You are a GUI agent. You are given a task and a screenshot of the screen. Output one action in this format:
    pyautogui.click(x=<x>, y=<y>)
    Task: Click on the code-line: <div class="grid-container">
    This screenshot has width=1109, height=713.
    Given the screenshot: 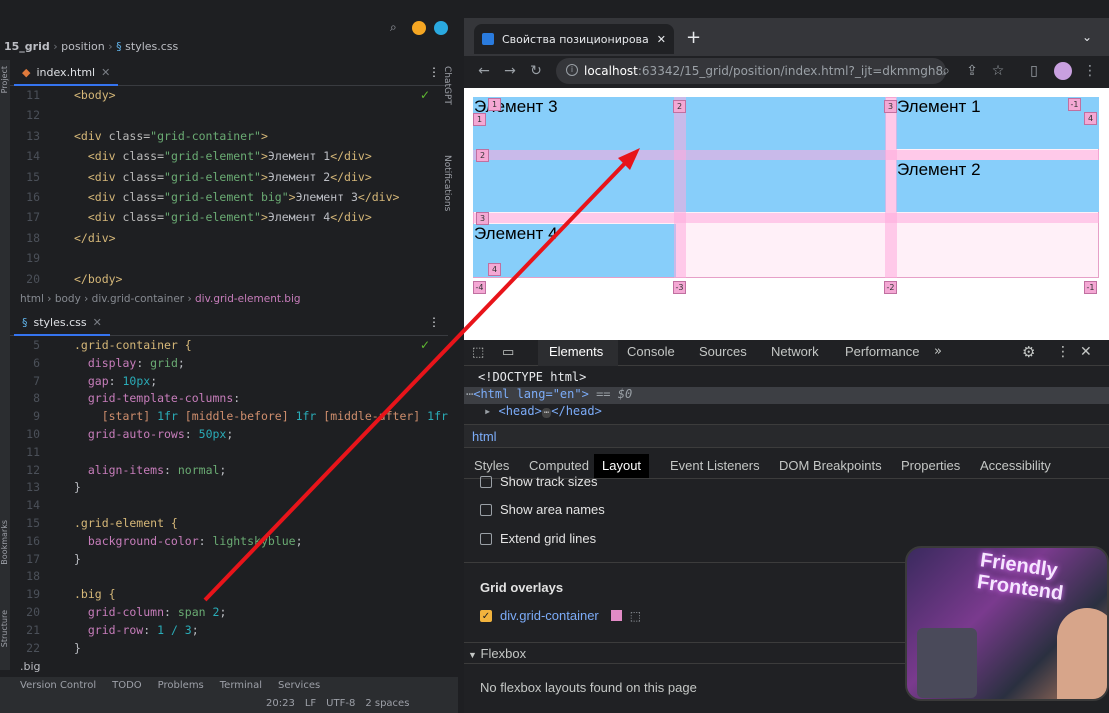 What is the action you would take?
    pyautogui.click(x=171, y=136)
    